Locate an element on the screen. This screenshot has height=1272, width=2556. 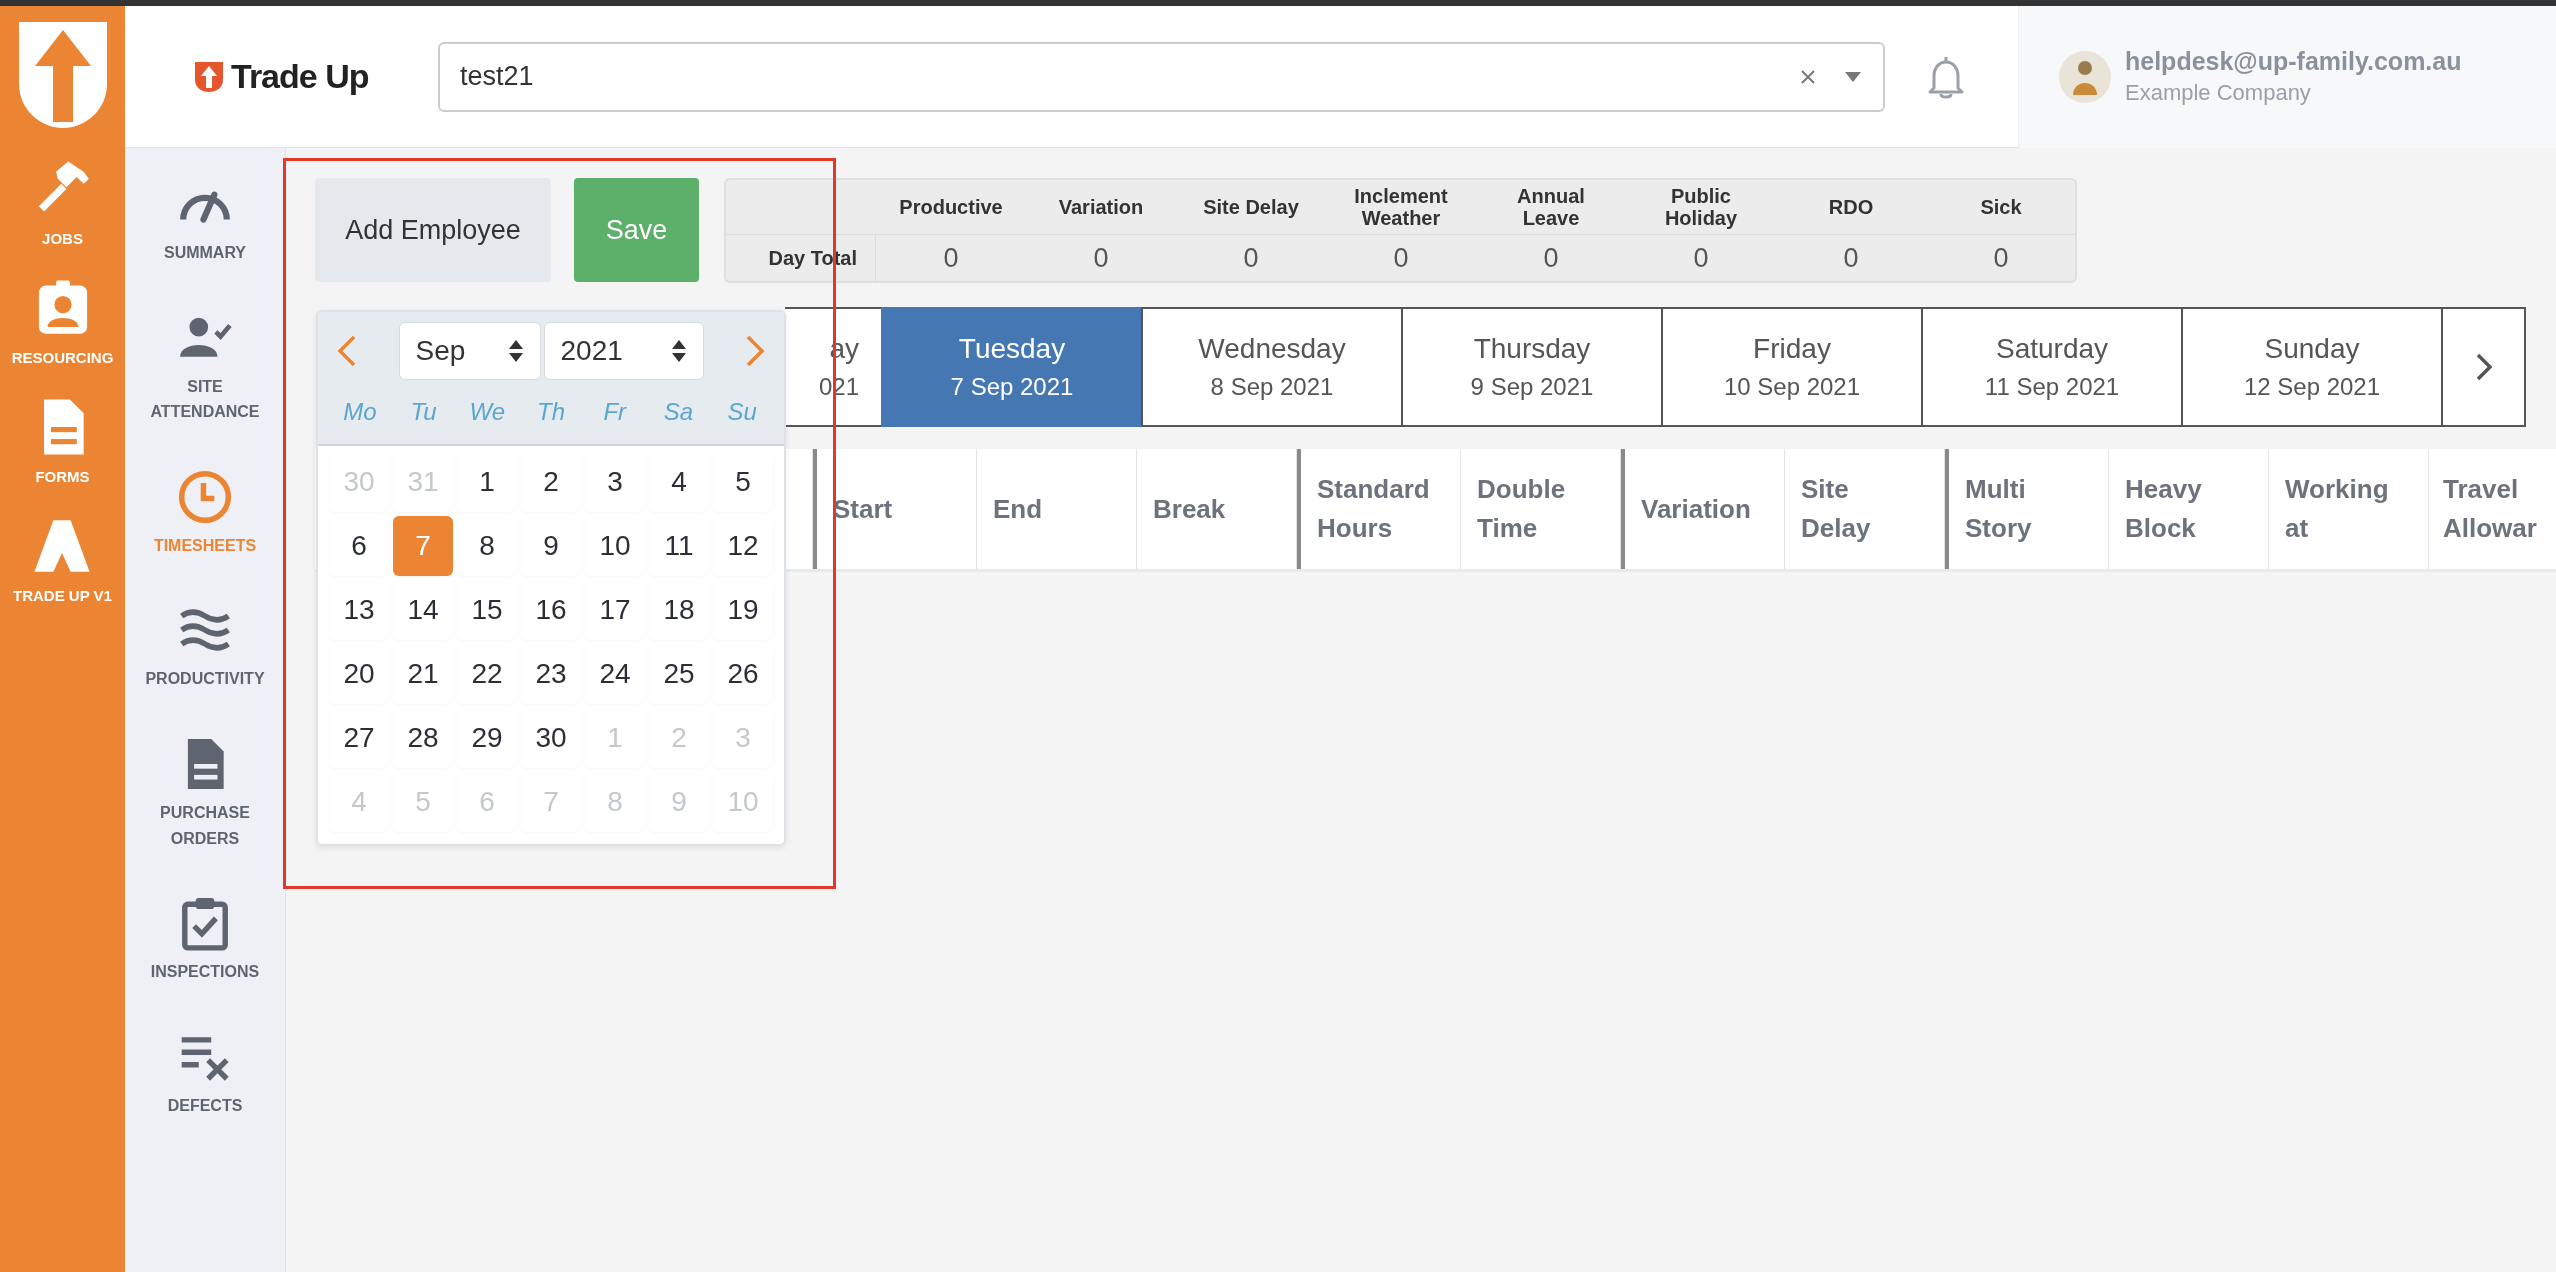
calendar-day: 13 is located at coordinates (359, 610).